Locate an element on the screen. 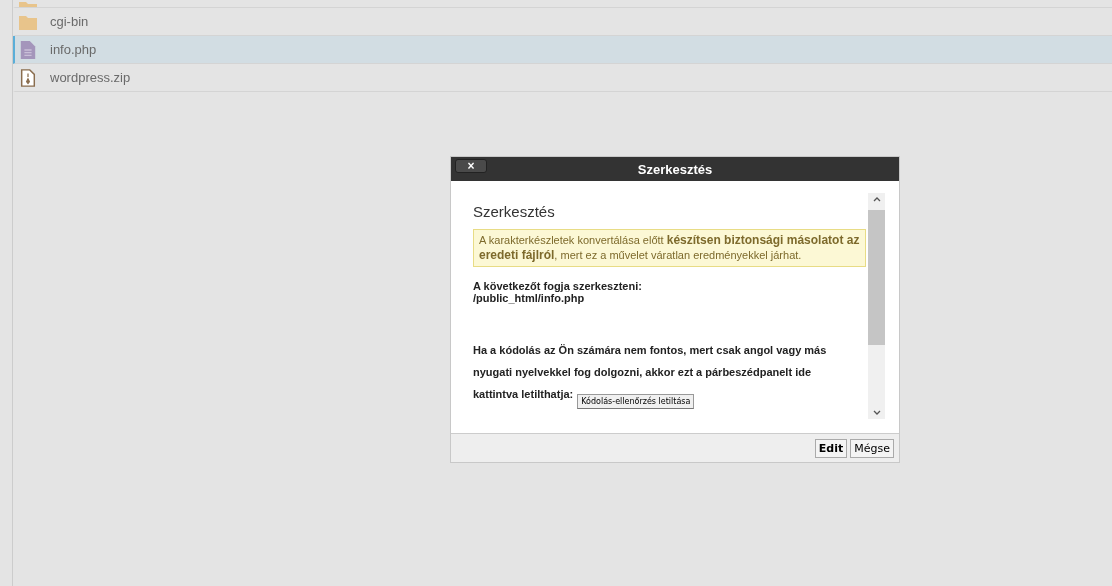 The height and width of the screenshot is (586, 1112). edit-label: A következőt fogja szerkeszteni: is located at coordinates (558, 286).